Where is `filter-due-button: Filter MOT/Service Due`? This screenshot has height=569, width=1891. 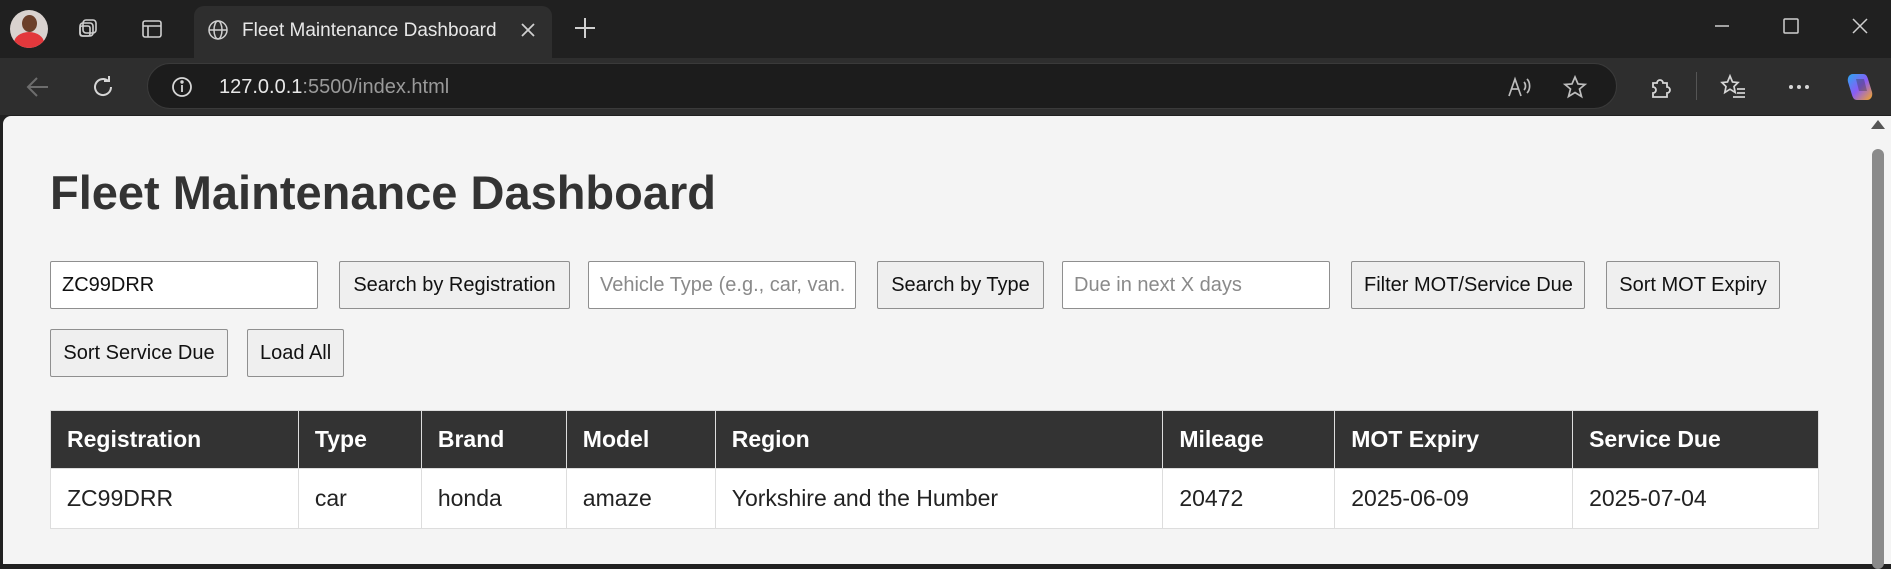
filter-due-button: Filter MOT/Service Due is located at coordinates (1468, 285).